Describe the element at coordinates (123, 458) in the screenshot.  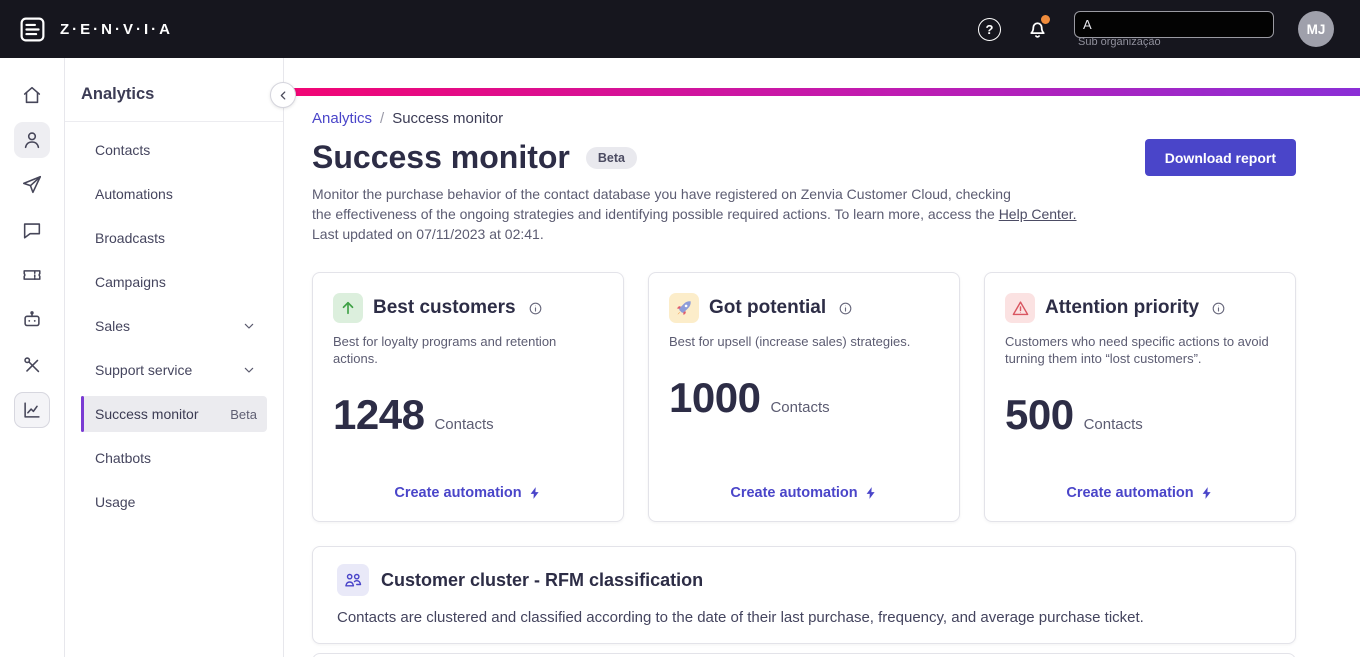
I see `sidebar-item-label: Chatbots` at that location.